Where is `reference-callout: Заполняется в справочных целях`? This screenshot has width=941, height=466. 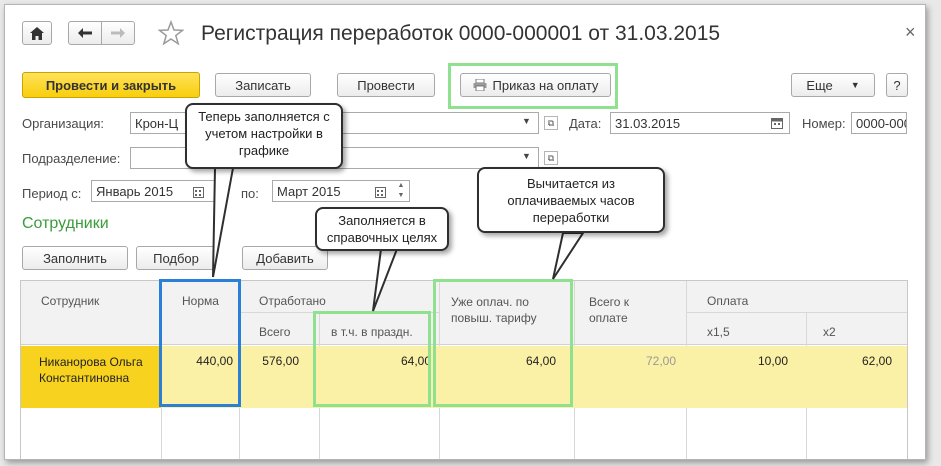 reference-callout: Заполняется в справочных целях is located at coordinates (382, 229).